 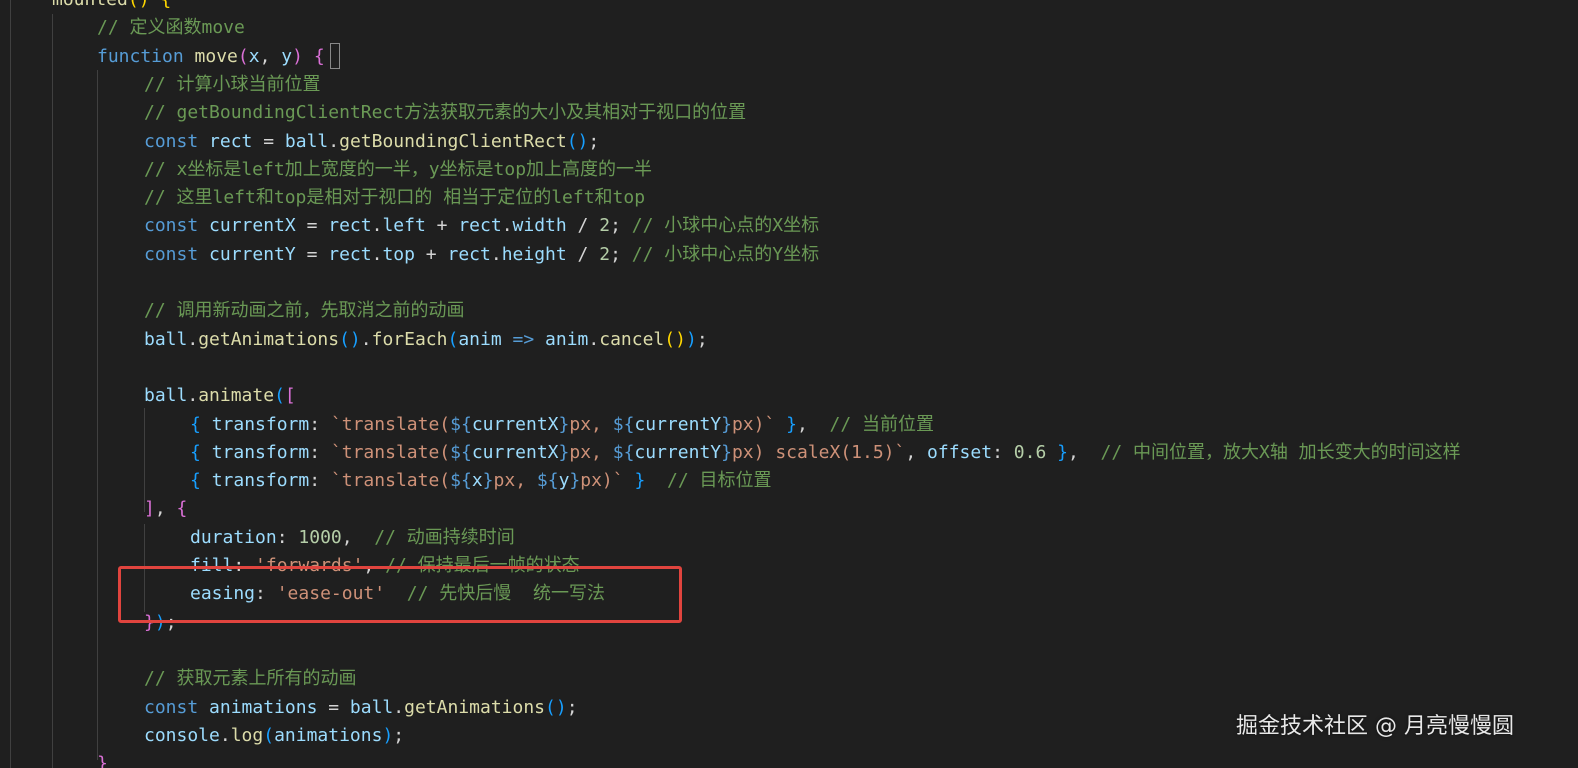 What do you see at coordinates (247, 735) in the screenshot?
I see `code-token: log` at bounding box center [247, 735].